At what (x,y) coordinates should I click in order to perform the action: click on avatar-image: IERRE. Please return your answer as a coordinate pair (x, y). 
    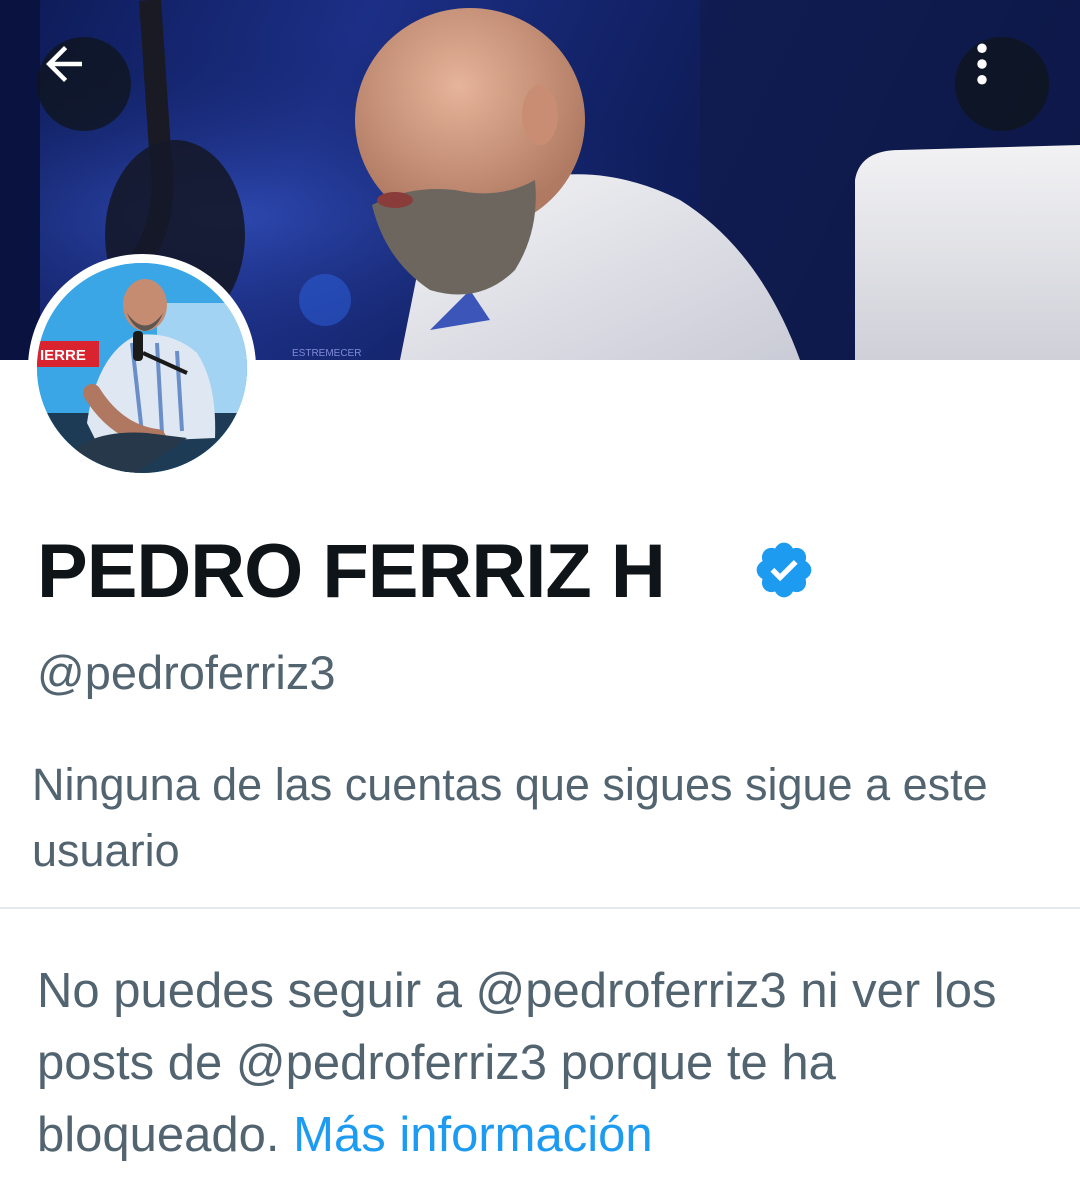
    Looking at the image, I should click on (142, 368).